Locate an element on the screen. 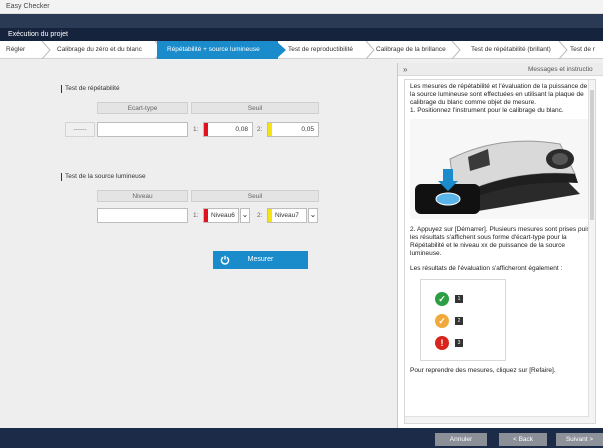  level-2-value: Niveau7 is located at coordinates (287, 215).